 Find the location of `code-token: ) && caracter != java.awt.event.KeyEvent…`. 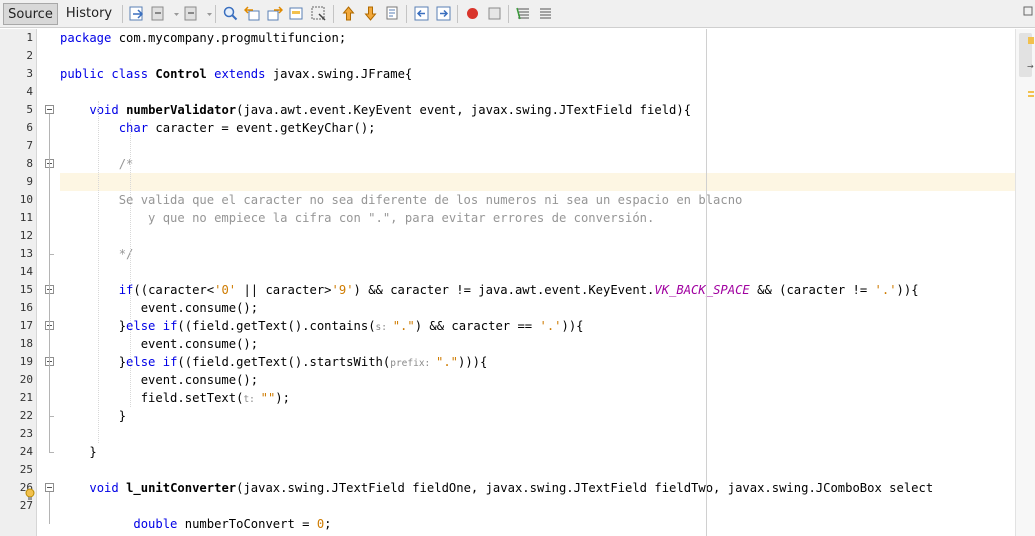

code-token: ) && caracter != java.awt.event.KeyEvent… is located at coordinates (504, 290).